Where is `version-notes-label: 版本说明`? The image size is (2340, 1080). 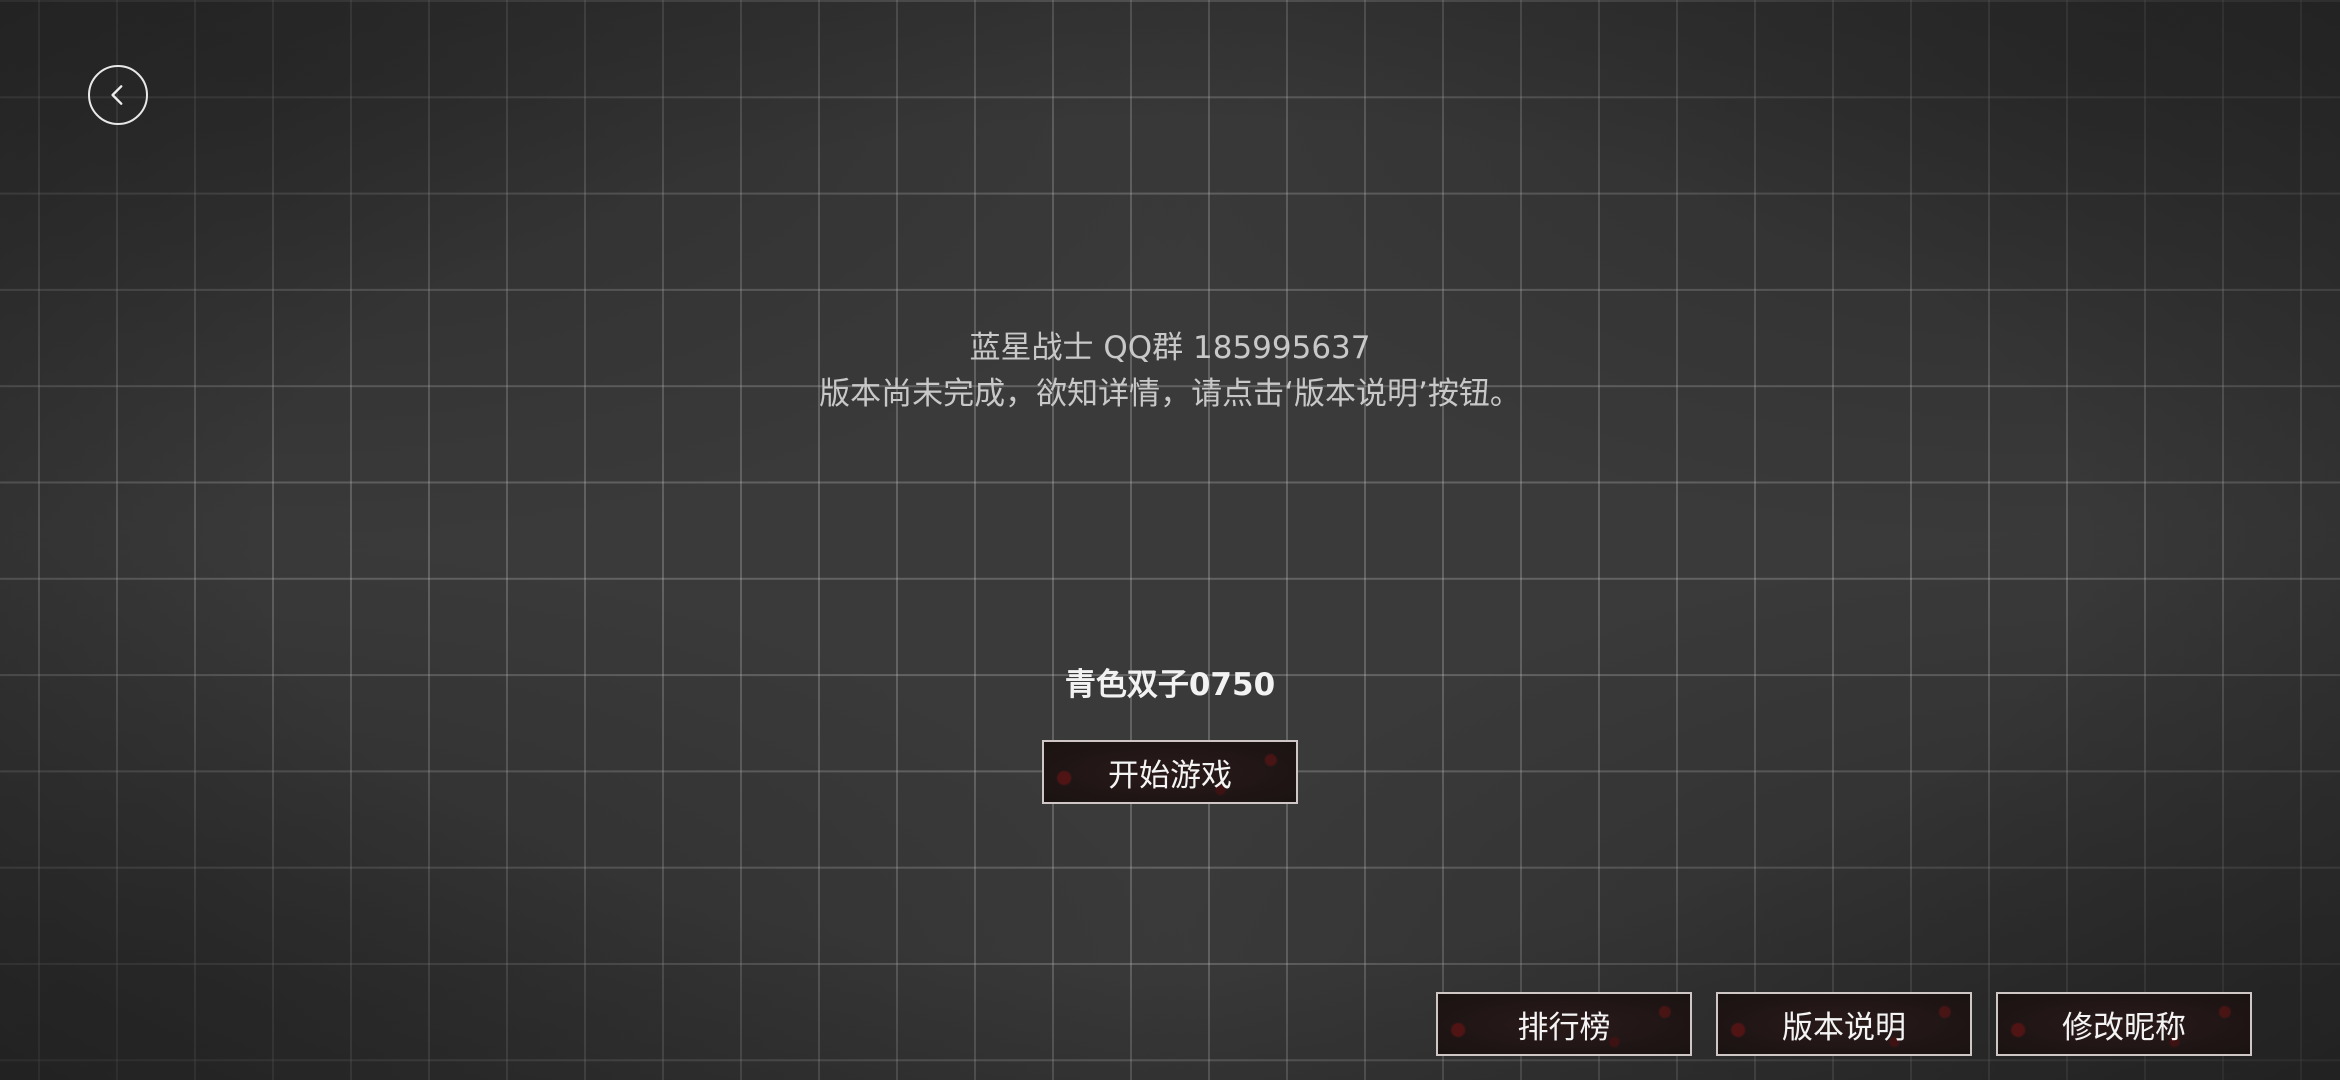
version-notes-label: 版本说明 is located at coordinates (1844, 1027).